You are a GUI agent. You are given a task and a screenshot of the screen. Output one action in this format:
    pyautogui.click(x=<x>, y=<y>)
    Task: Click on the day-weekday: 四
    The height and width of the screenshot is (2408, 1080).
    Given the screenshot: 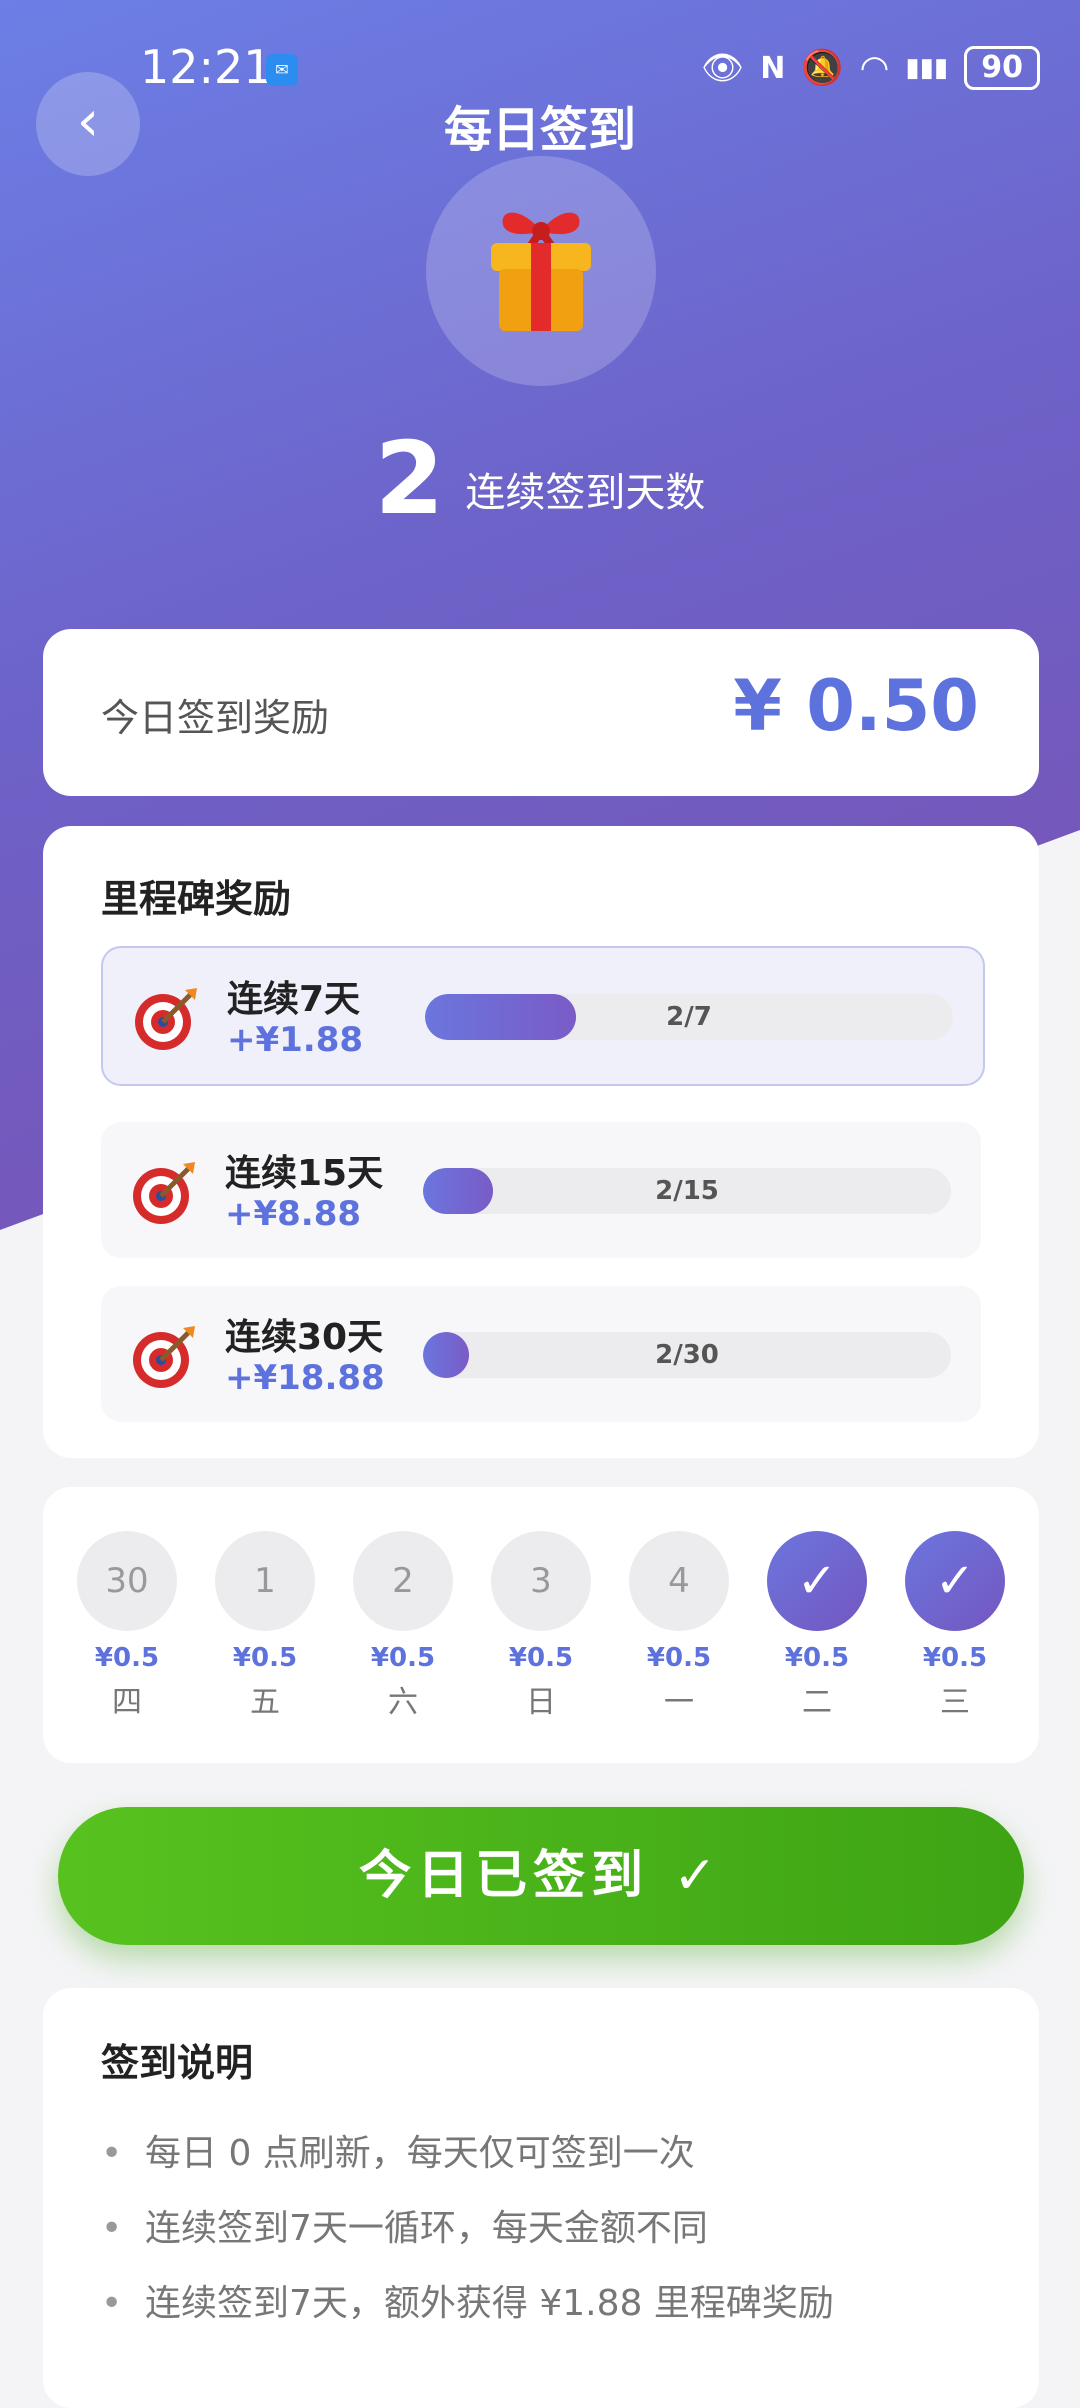 What is the action you would take?
    pyautogui.click(x=127, y=1702)
    